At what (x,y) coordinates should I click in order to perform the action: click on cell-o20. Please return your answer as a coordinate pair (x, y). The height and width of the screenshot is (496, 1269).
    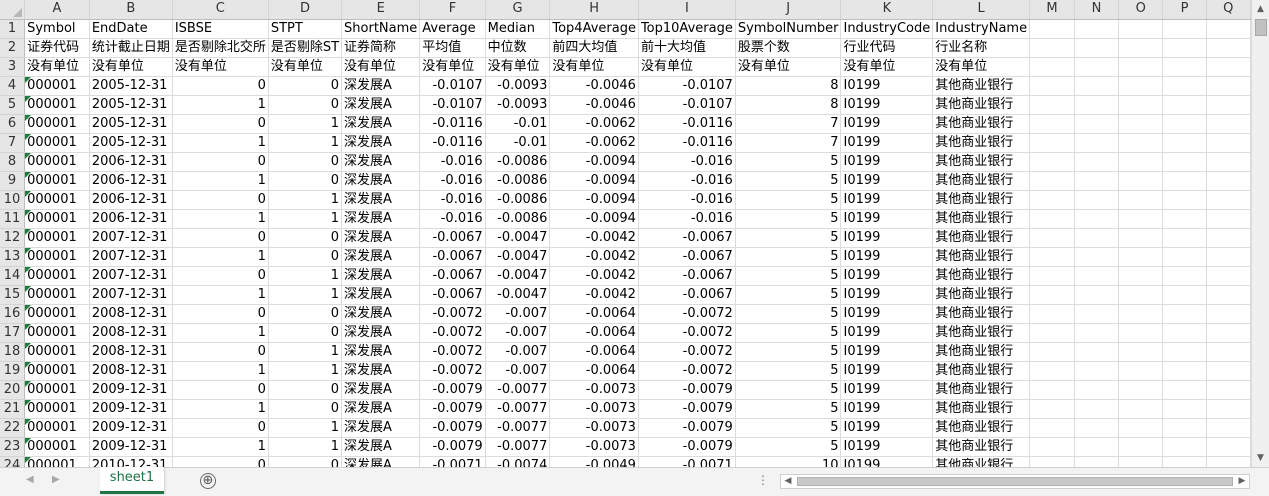
    Looking at the image, I should click on (1141, 390).